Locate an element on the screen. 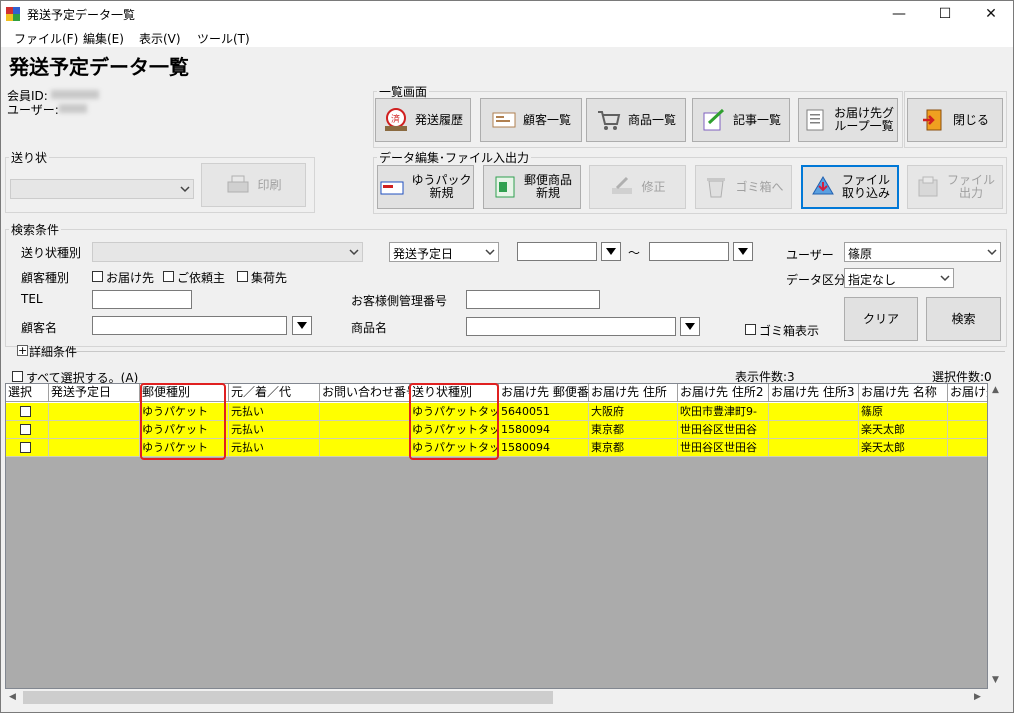 The image size is (1014, 713). article-list-button: 記事一覧 is located at coordinates (741, 120).